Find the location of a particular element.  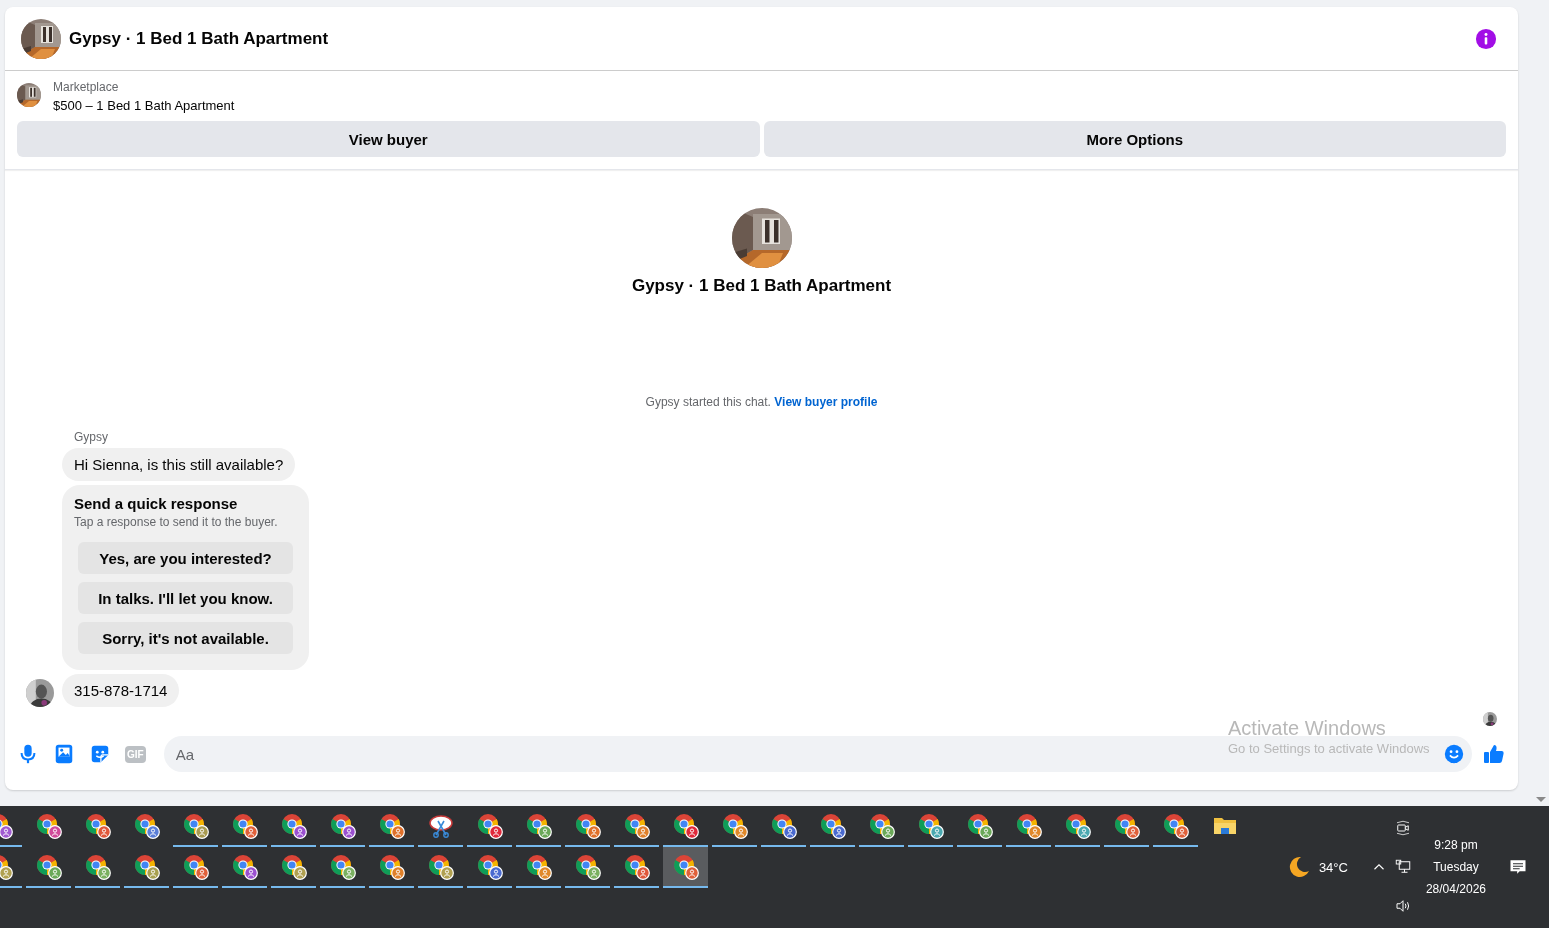

listing-label: Marketplace is located at coordinates (86, 87).